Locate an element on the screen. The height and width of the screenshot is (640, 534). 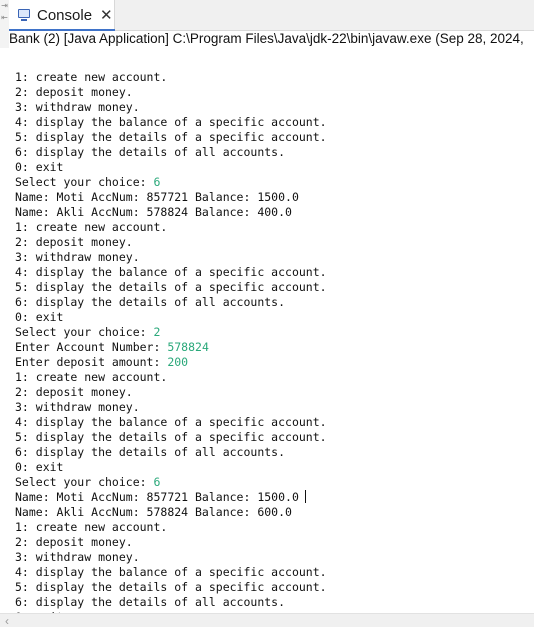
console-user-input: 2 is located at coordinates (157, 332).